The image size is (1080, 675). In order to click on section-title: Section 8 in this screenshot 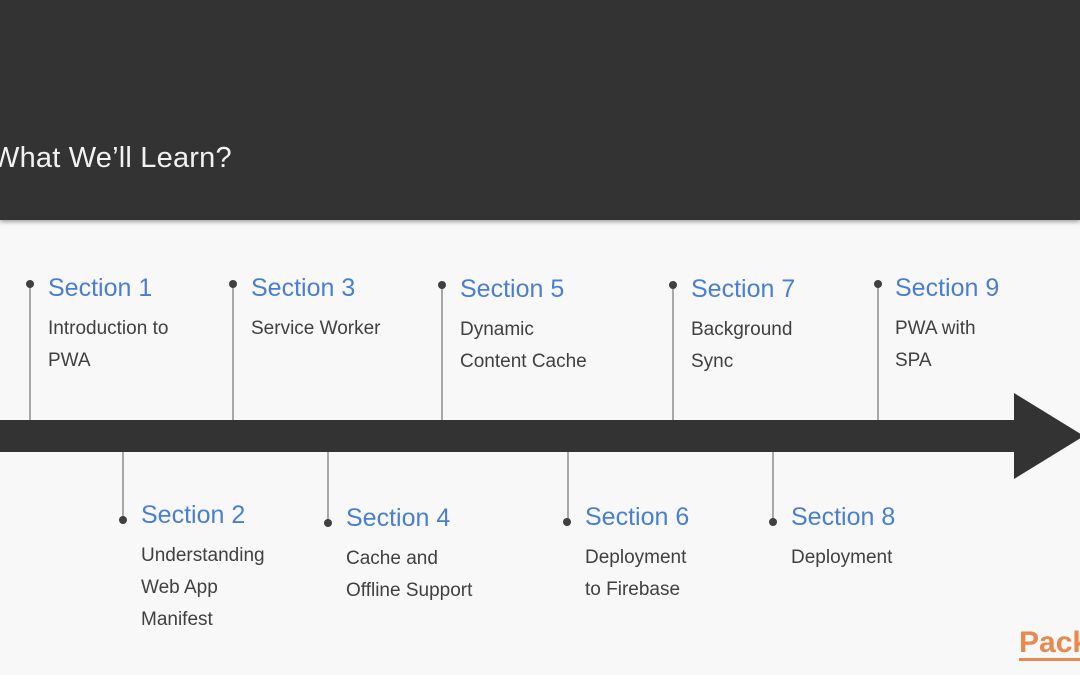, I will do `click(843, 517)`.